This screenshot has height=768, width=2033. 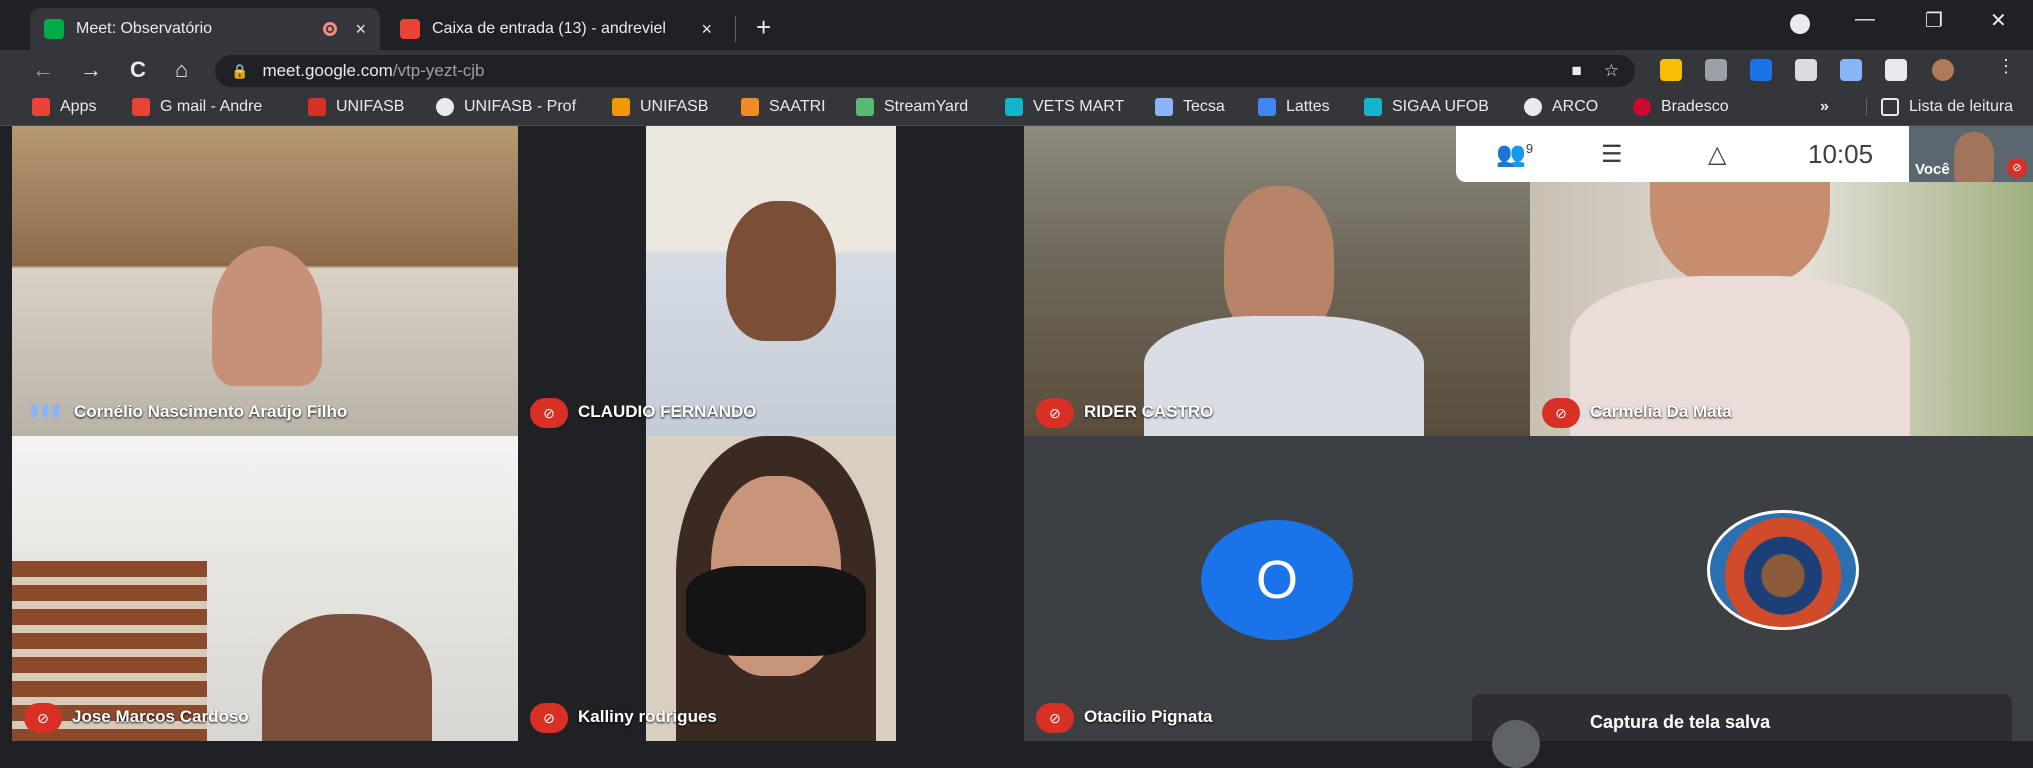 I want to click on reload-button: C, so click(x=138, y=70).